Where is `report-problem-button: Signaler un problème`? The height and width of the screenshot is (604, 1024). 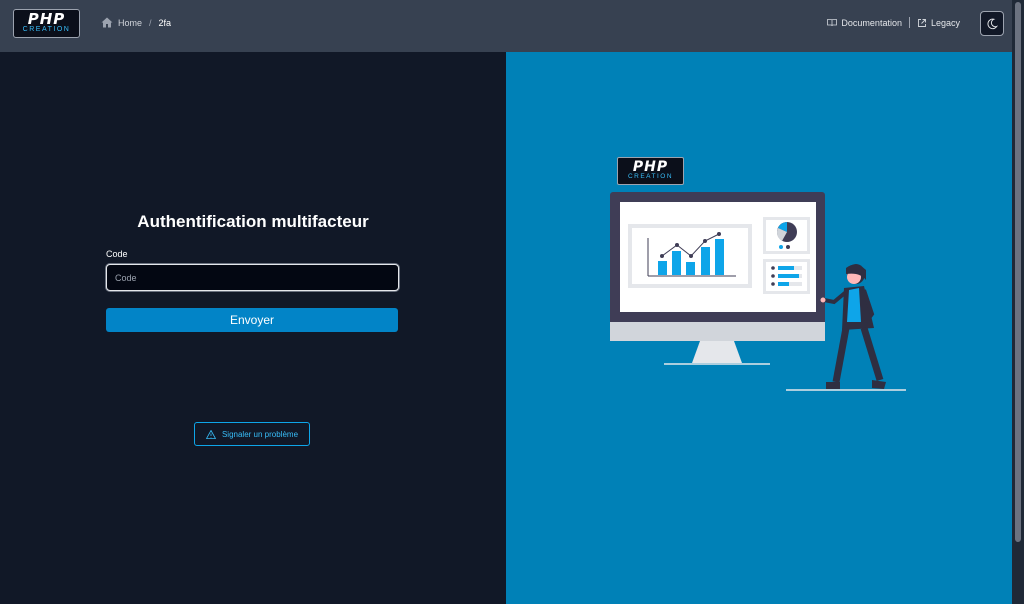
report-problem-button: Signaler un problème is located at coordinates (252, 434).